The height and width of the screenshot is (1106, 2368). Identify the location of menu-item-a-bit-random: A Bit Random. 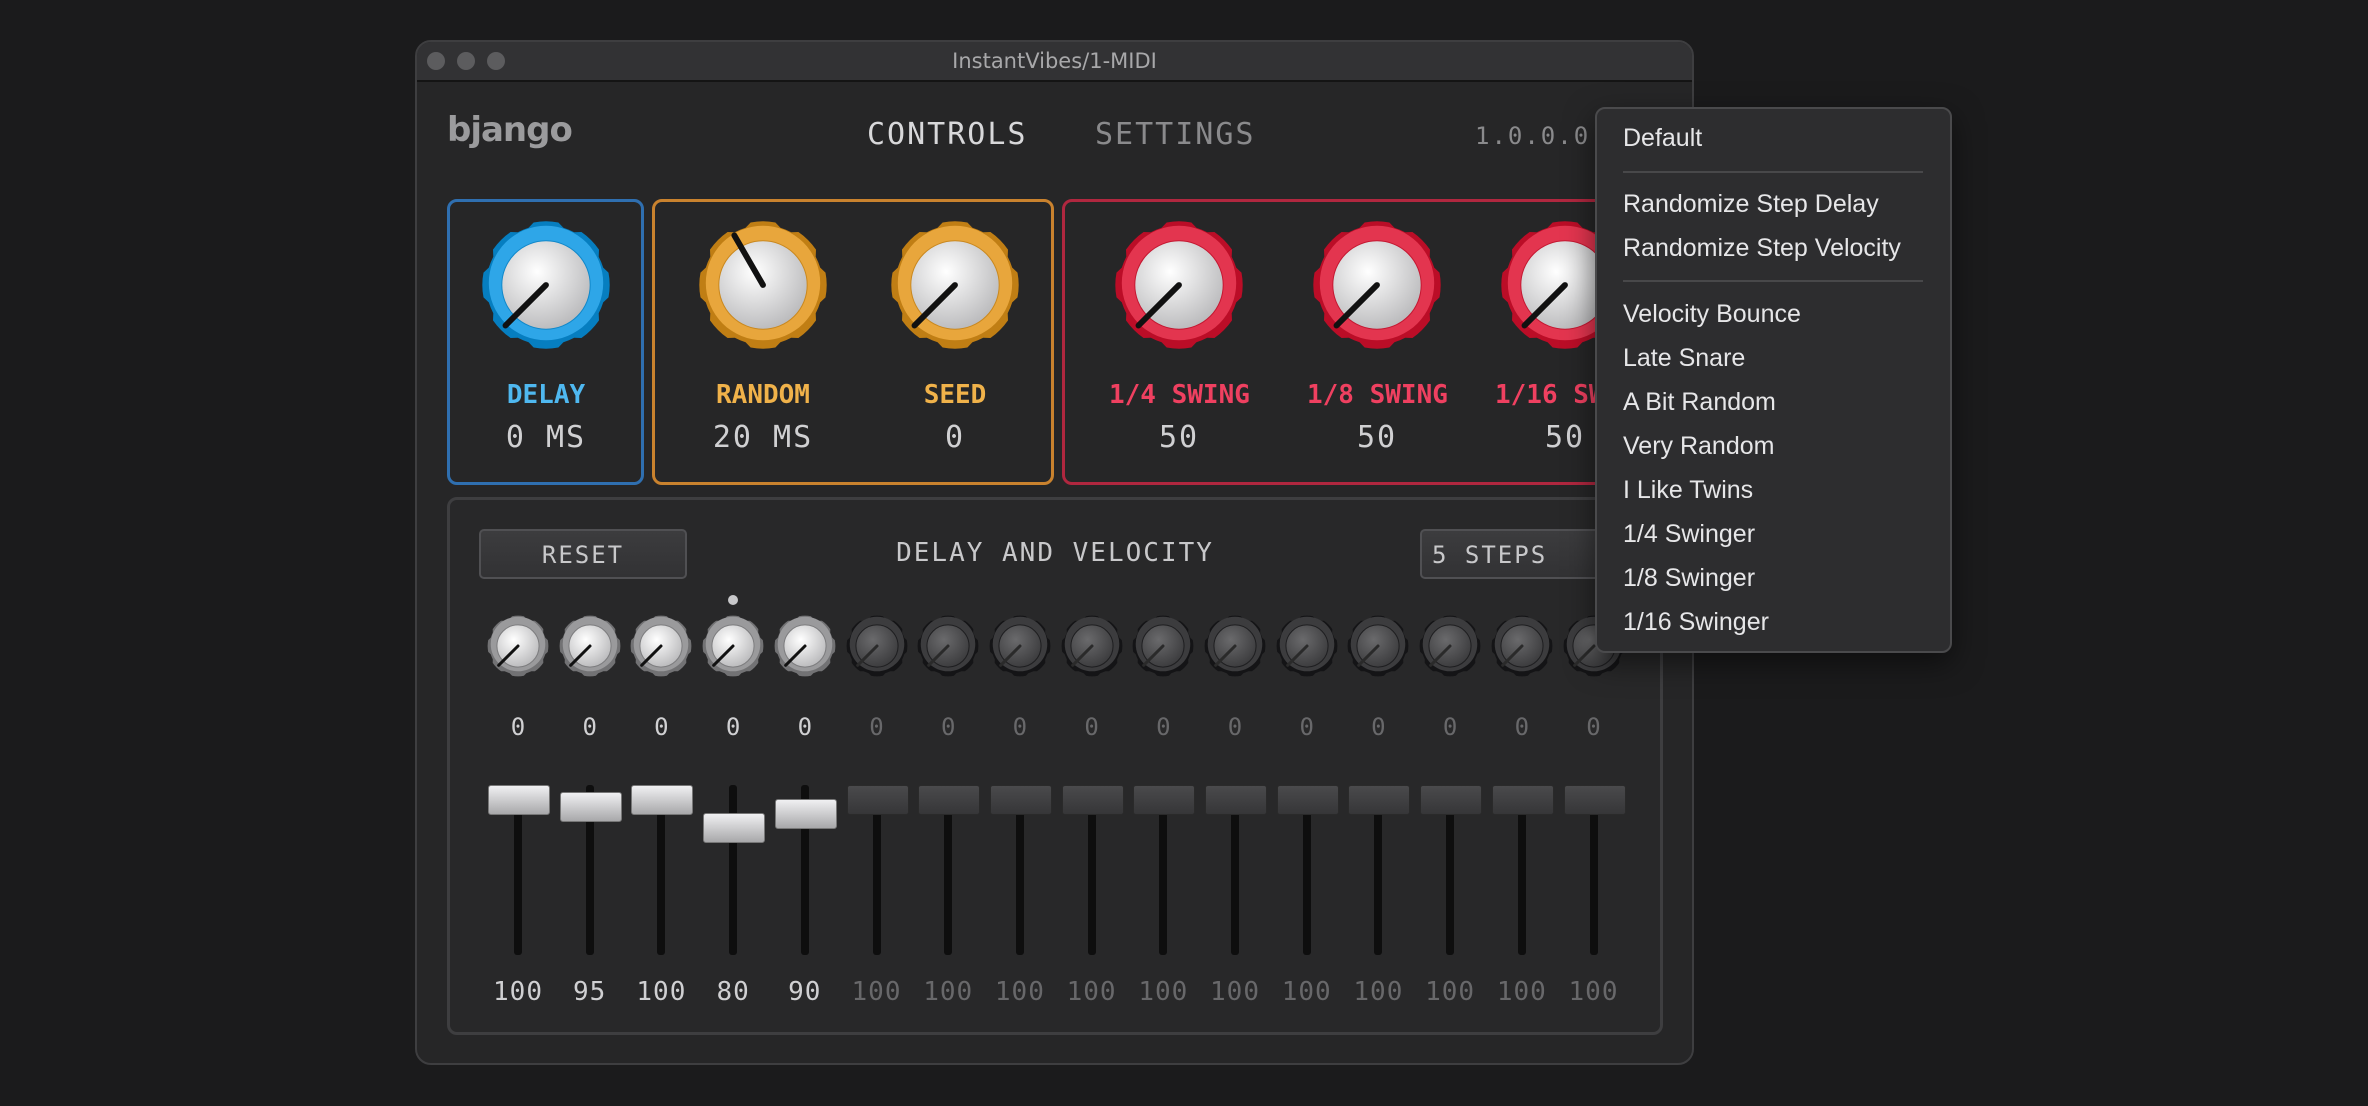
(1699, 402).